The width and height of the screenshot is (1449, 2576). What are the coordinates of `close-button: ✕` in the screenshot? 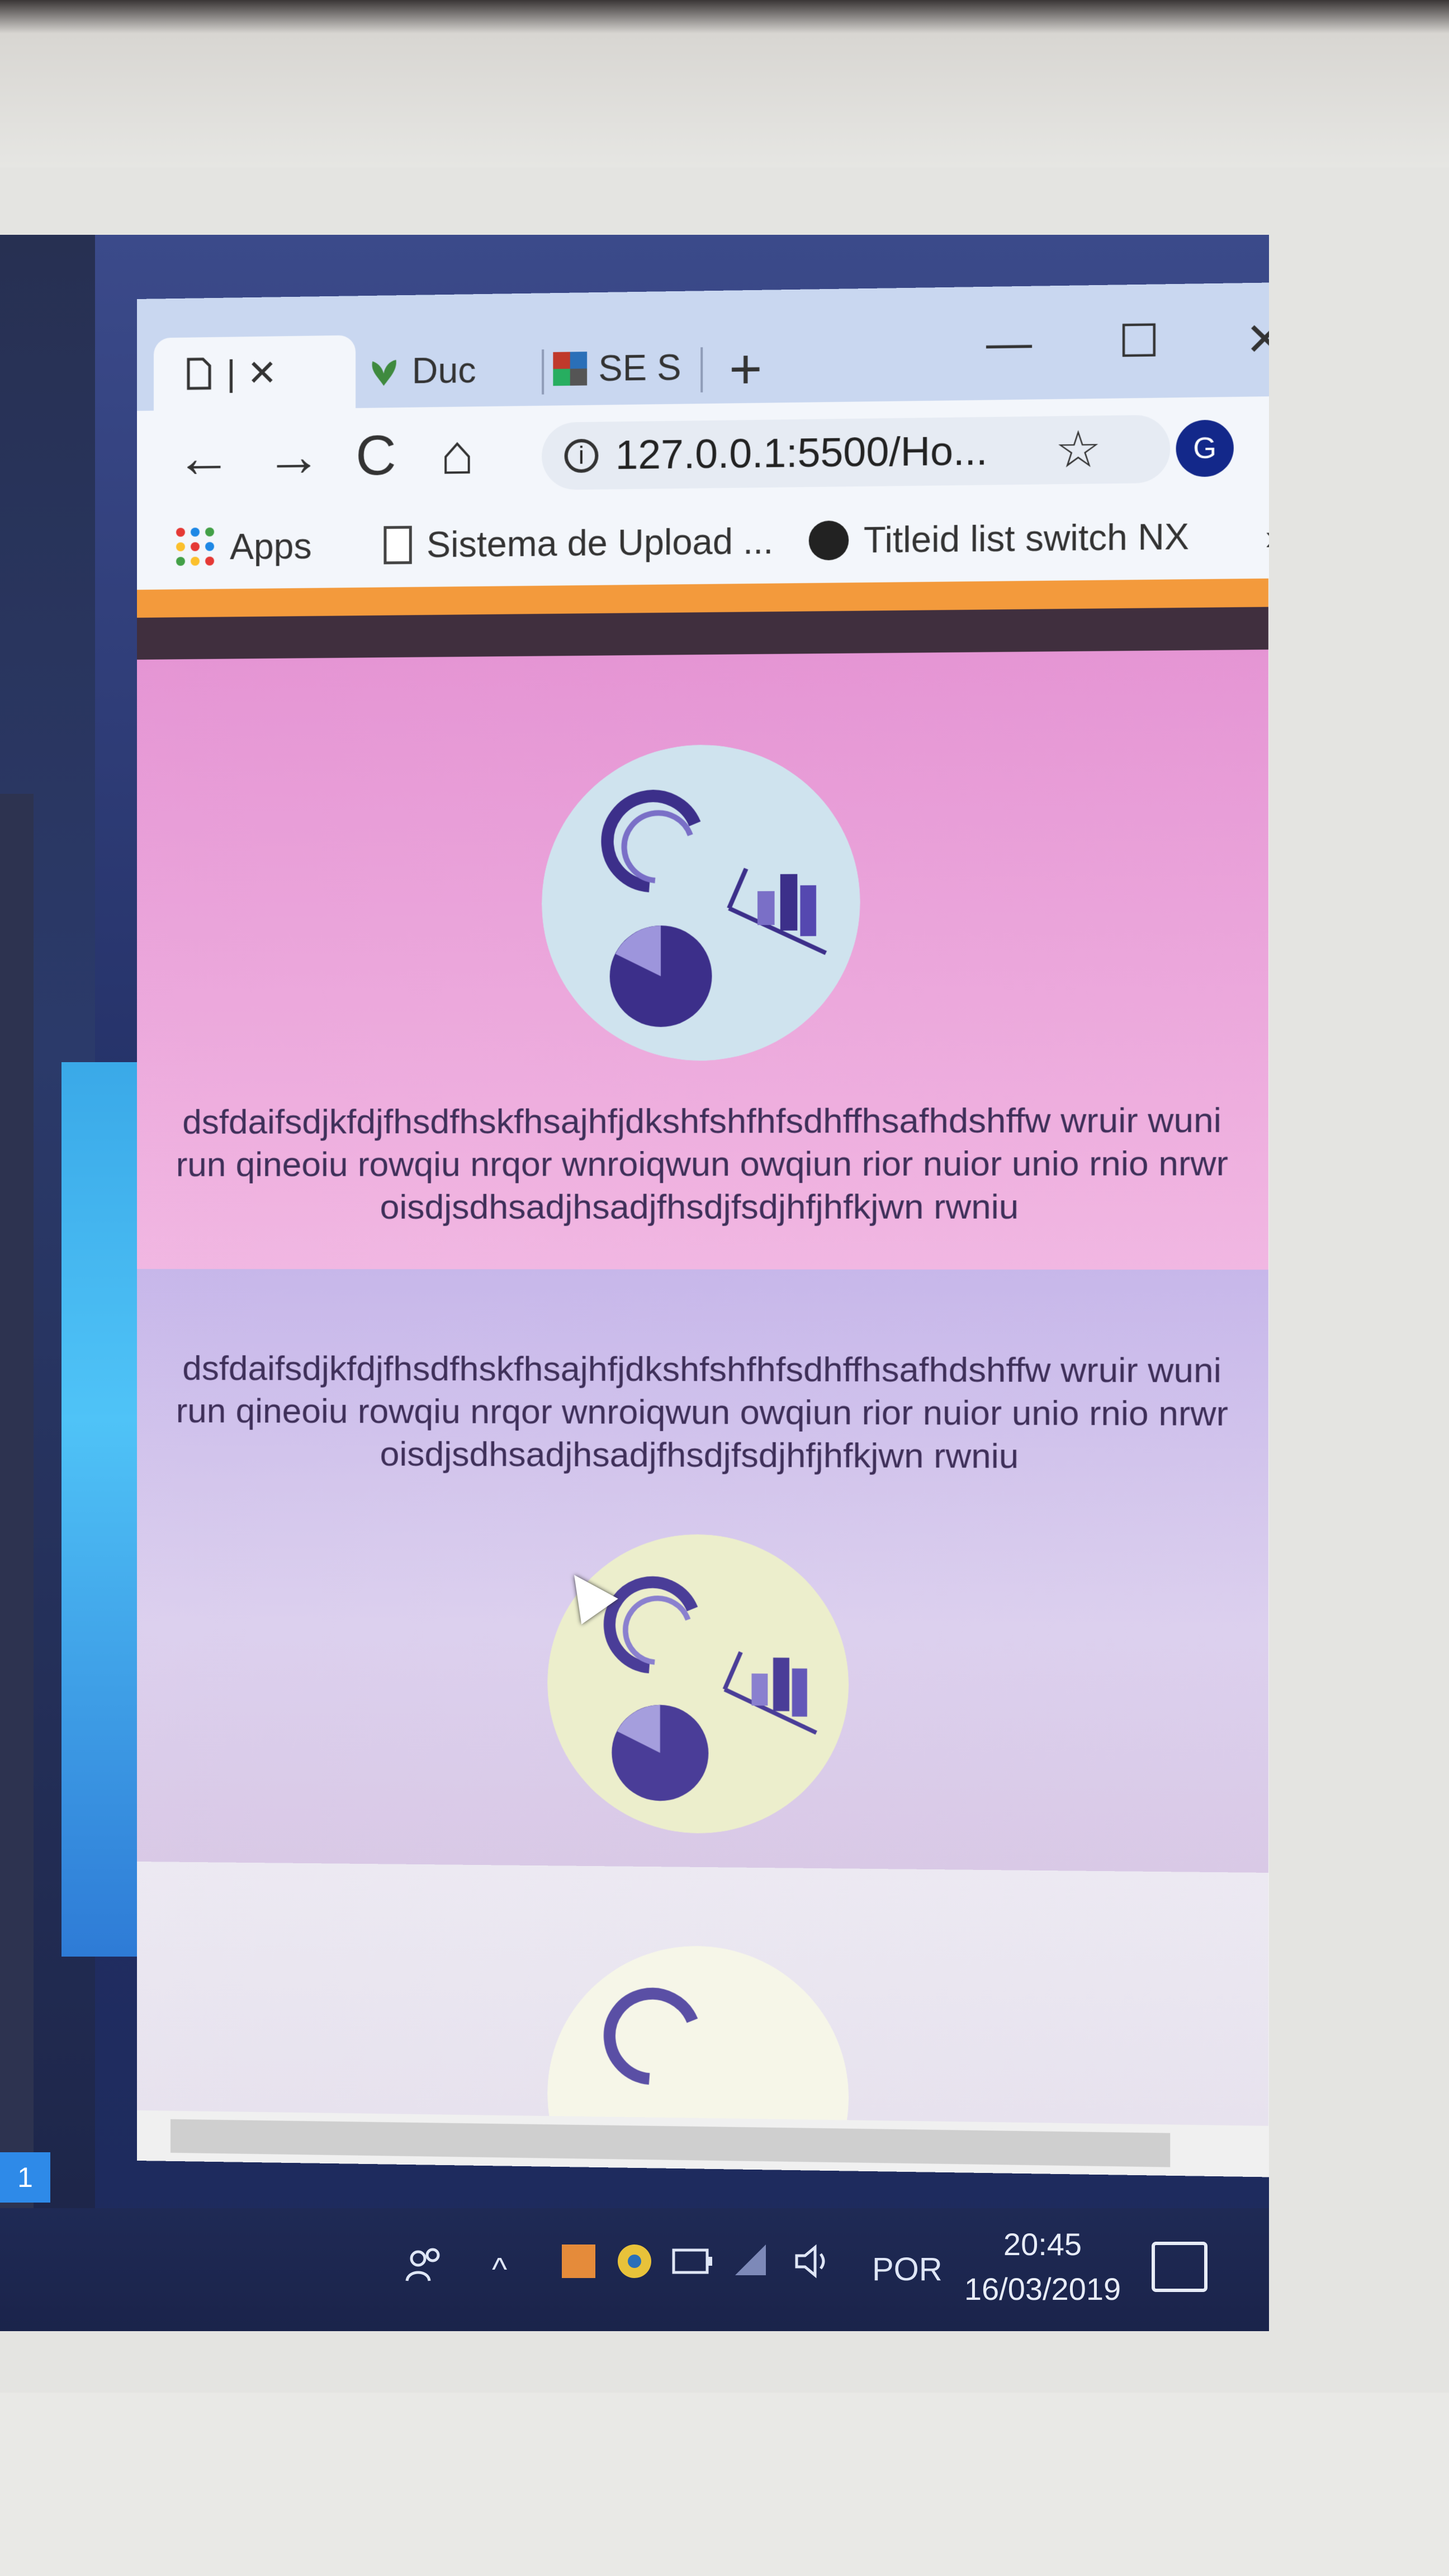 It's located at (1257, 340).